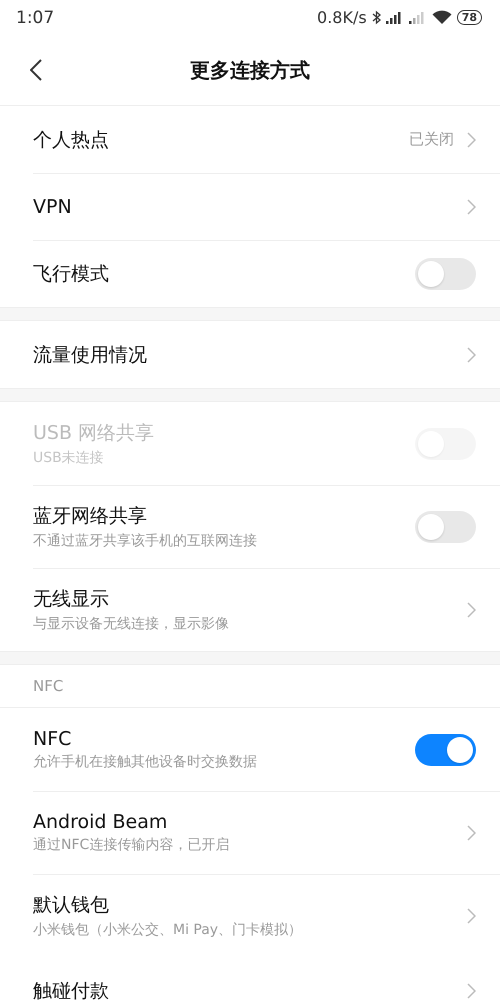 This screenshot has width=500, height=1000. I want to click on setting-title: 无线显示, so click(249, 599).